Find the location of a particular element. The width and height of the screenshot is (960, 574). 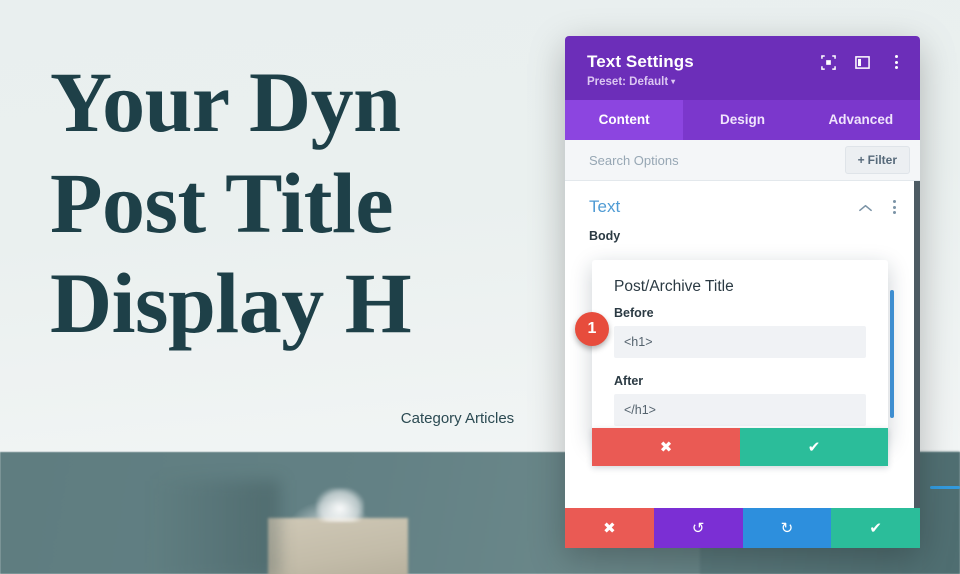

tab-design: Design is located at coordinates (742, 120).